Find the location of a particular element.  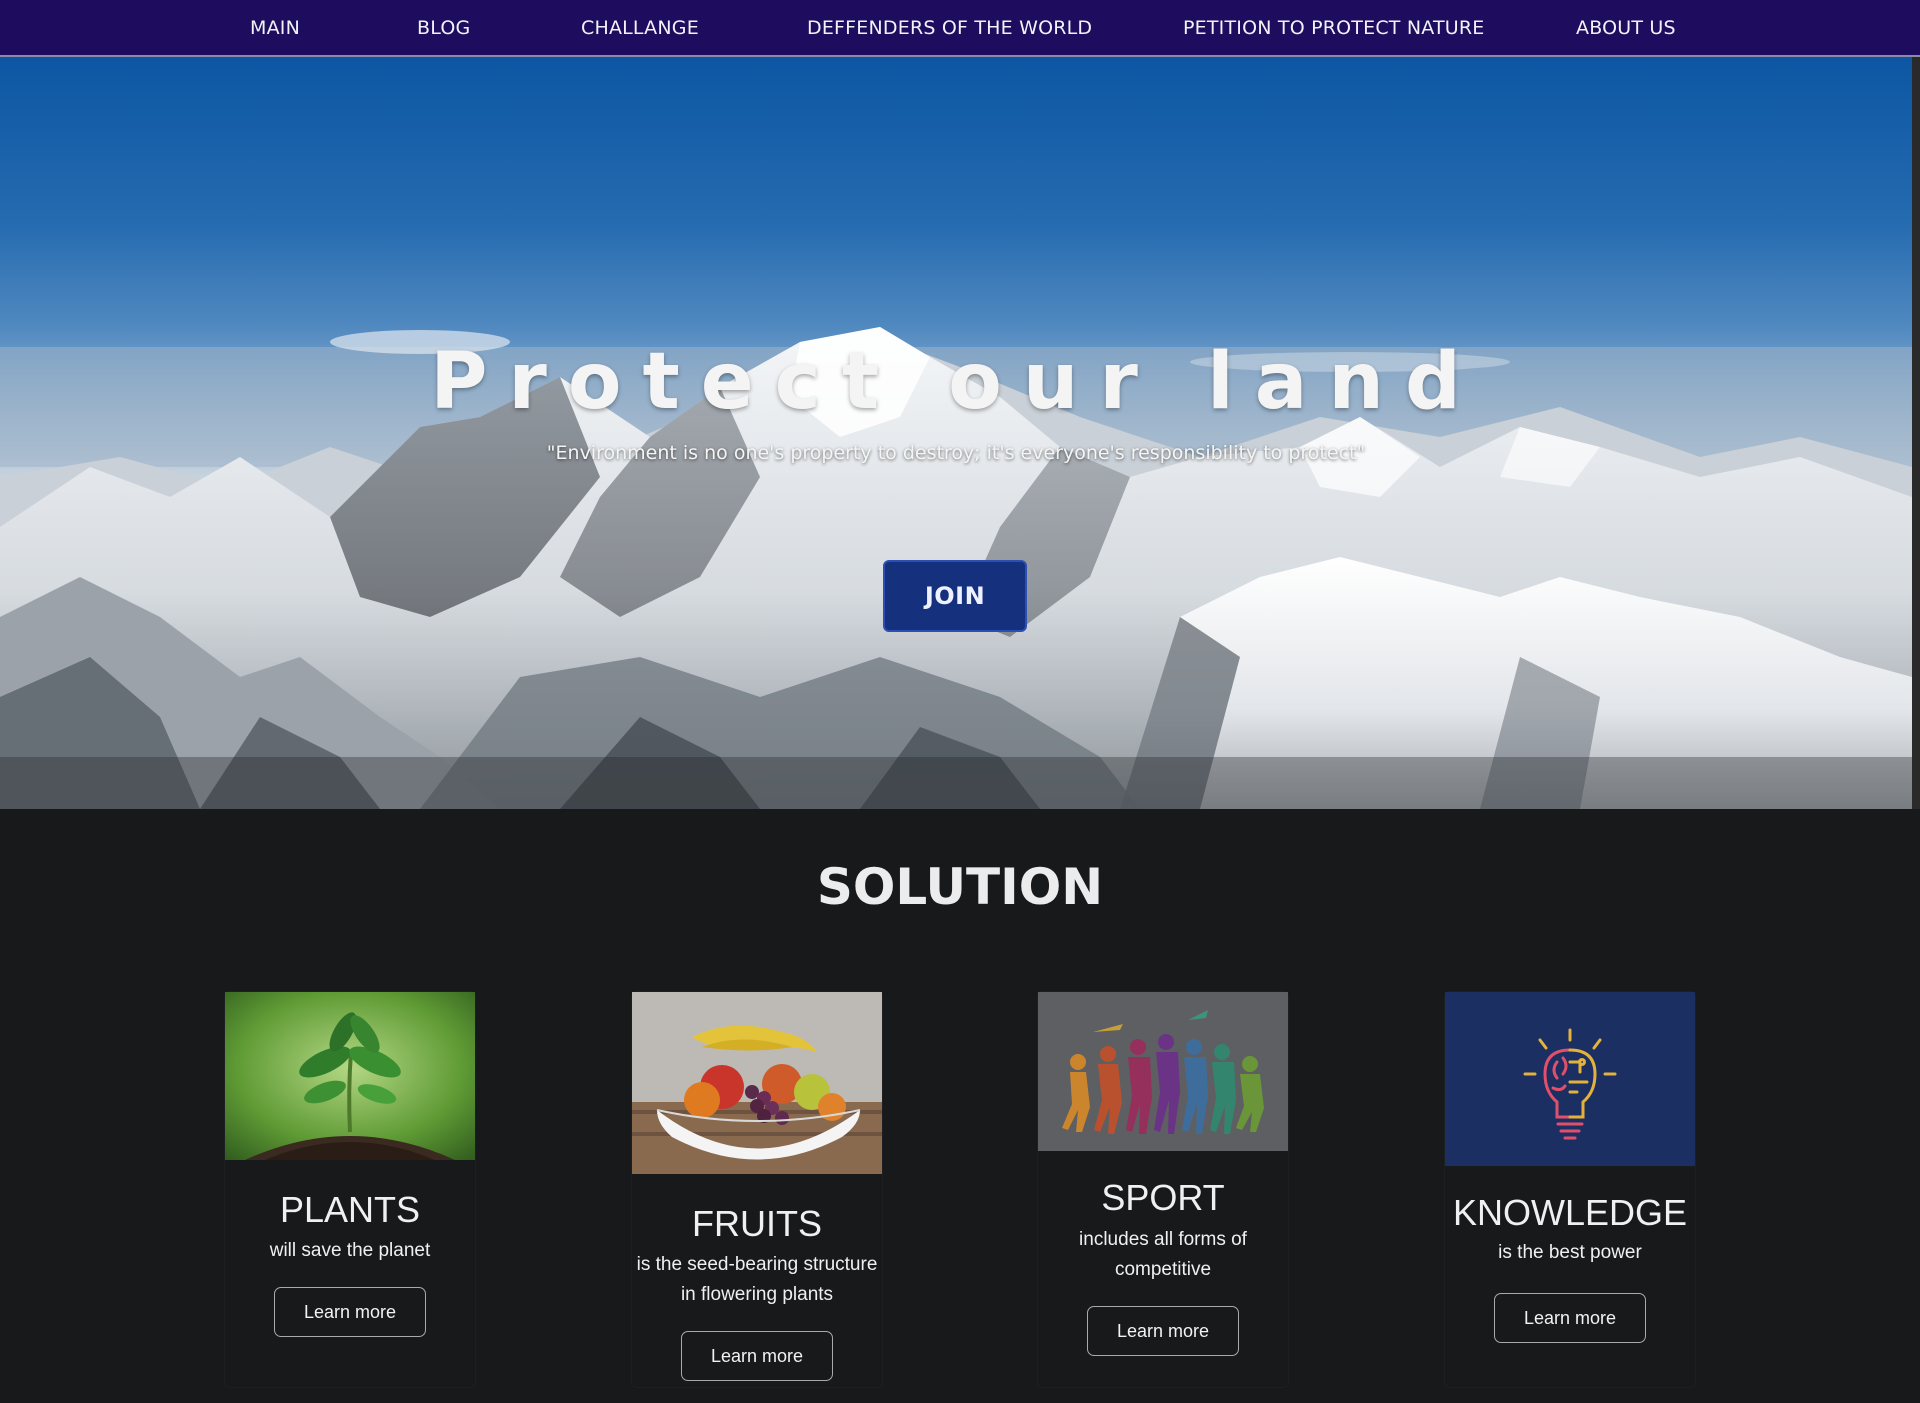

solution-card-knowledge: KNOWLEDGE is the best power Learn more is located at coordinates (1570, 1189).